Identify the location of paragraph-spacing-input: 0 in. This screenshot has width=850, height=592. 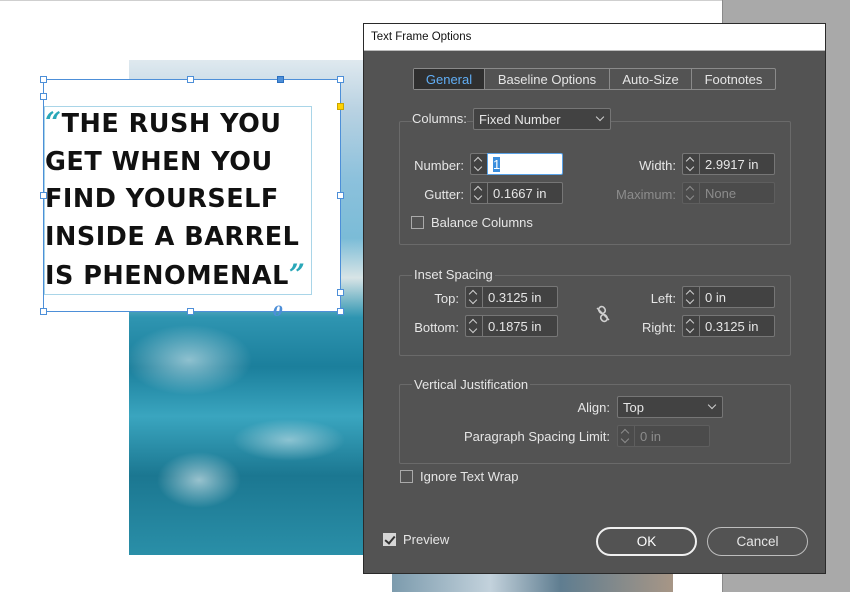
(672, 436).